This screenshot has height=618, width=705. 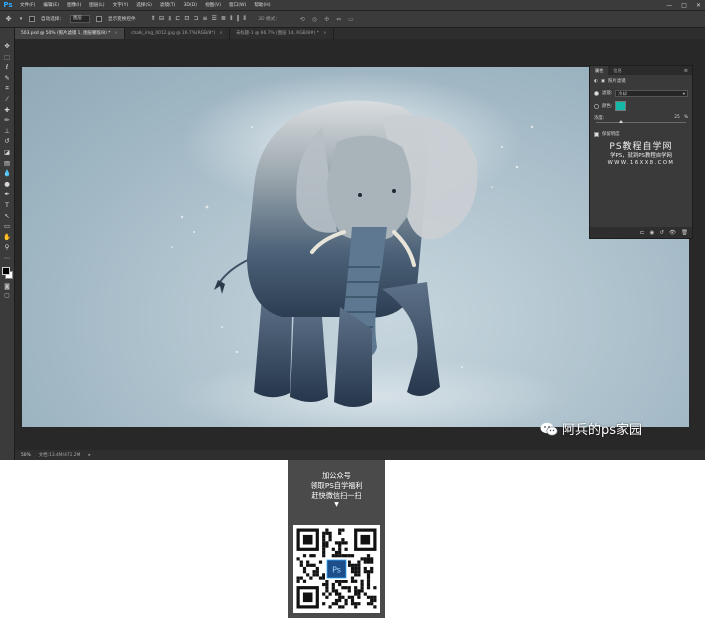 What do you see at coordinates (7, 173) in the screenshot?
I see `blur-tool-icon: 💧` at bounding box center [7, 173].